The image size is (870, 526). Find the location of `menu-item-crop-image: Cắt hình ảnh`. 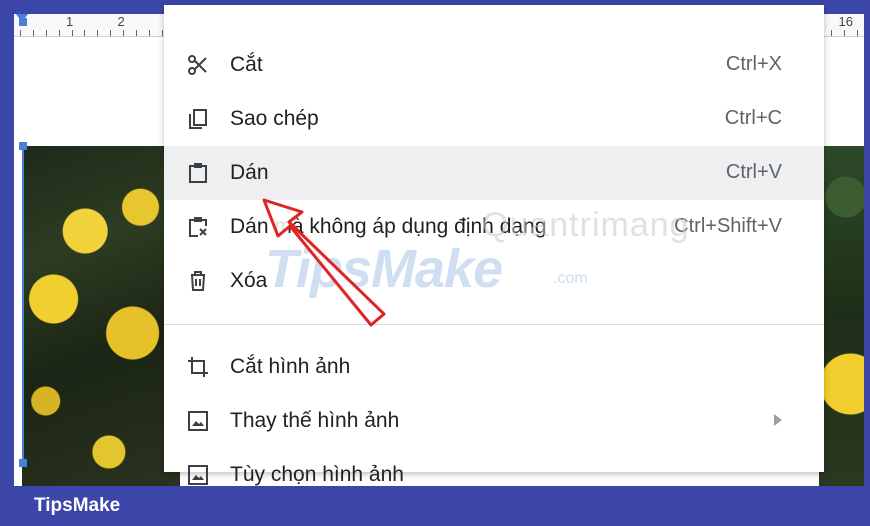

menu-item-crop-image: Cắt hình ảnh is located at coordinates (494, 367).